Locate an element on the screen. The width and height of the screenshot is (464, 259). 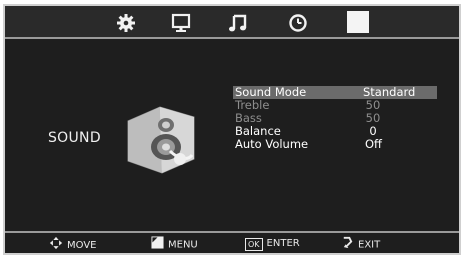
gear-icon is located at coordinates (126, 23).